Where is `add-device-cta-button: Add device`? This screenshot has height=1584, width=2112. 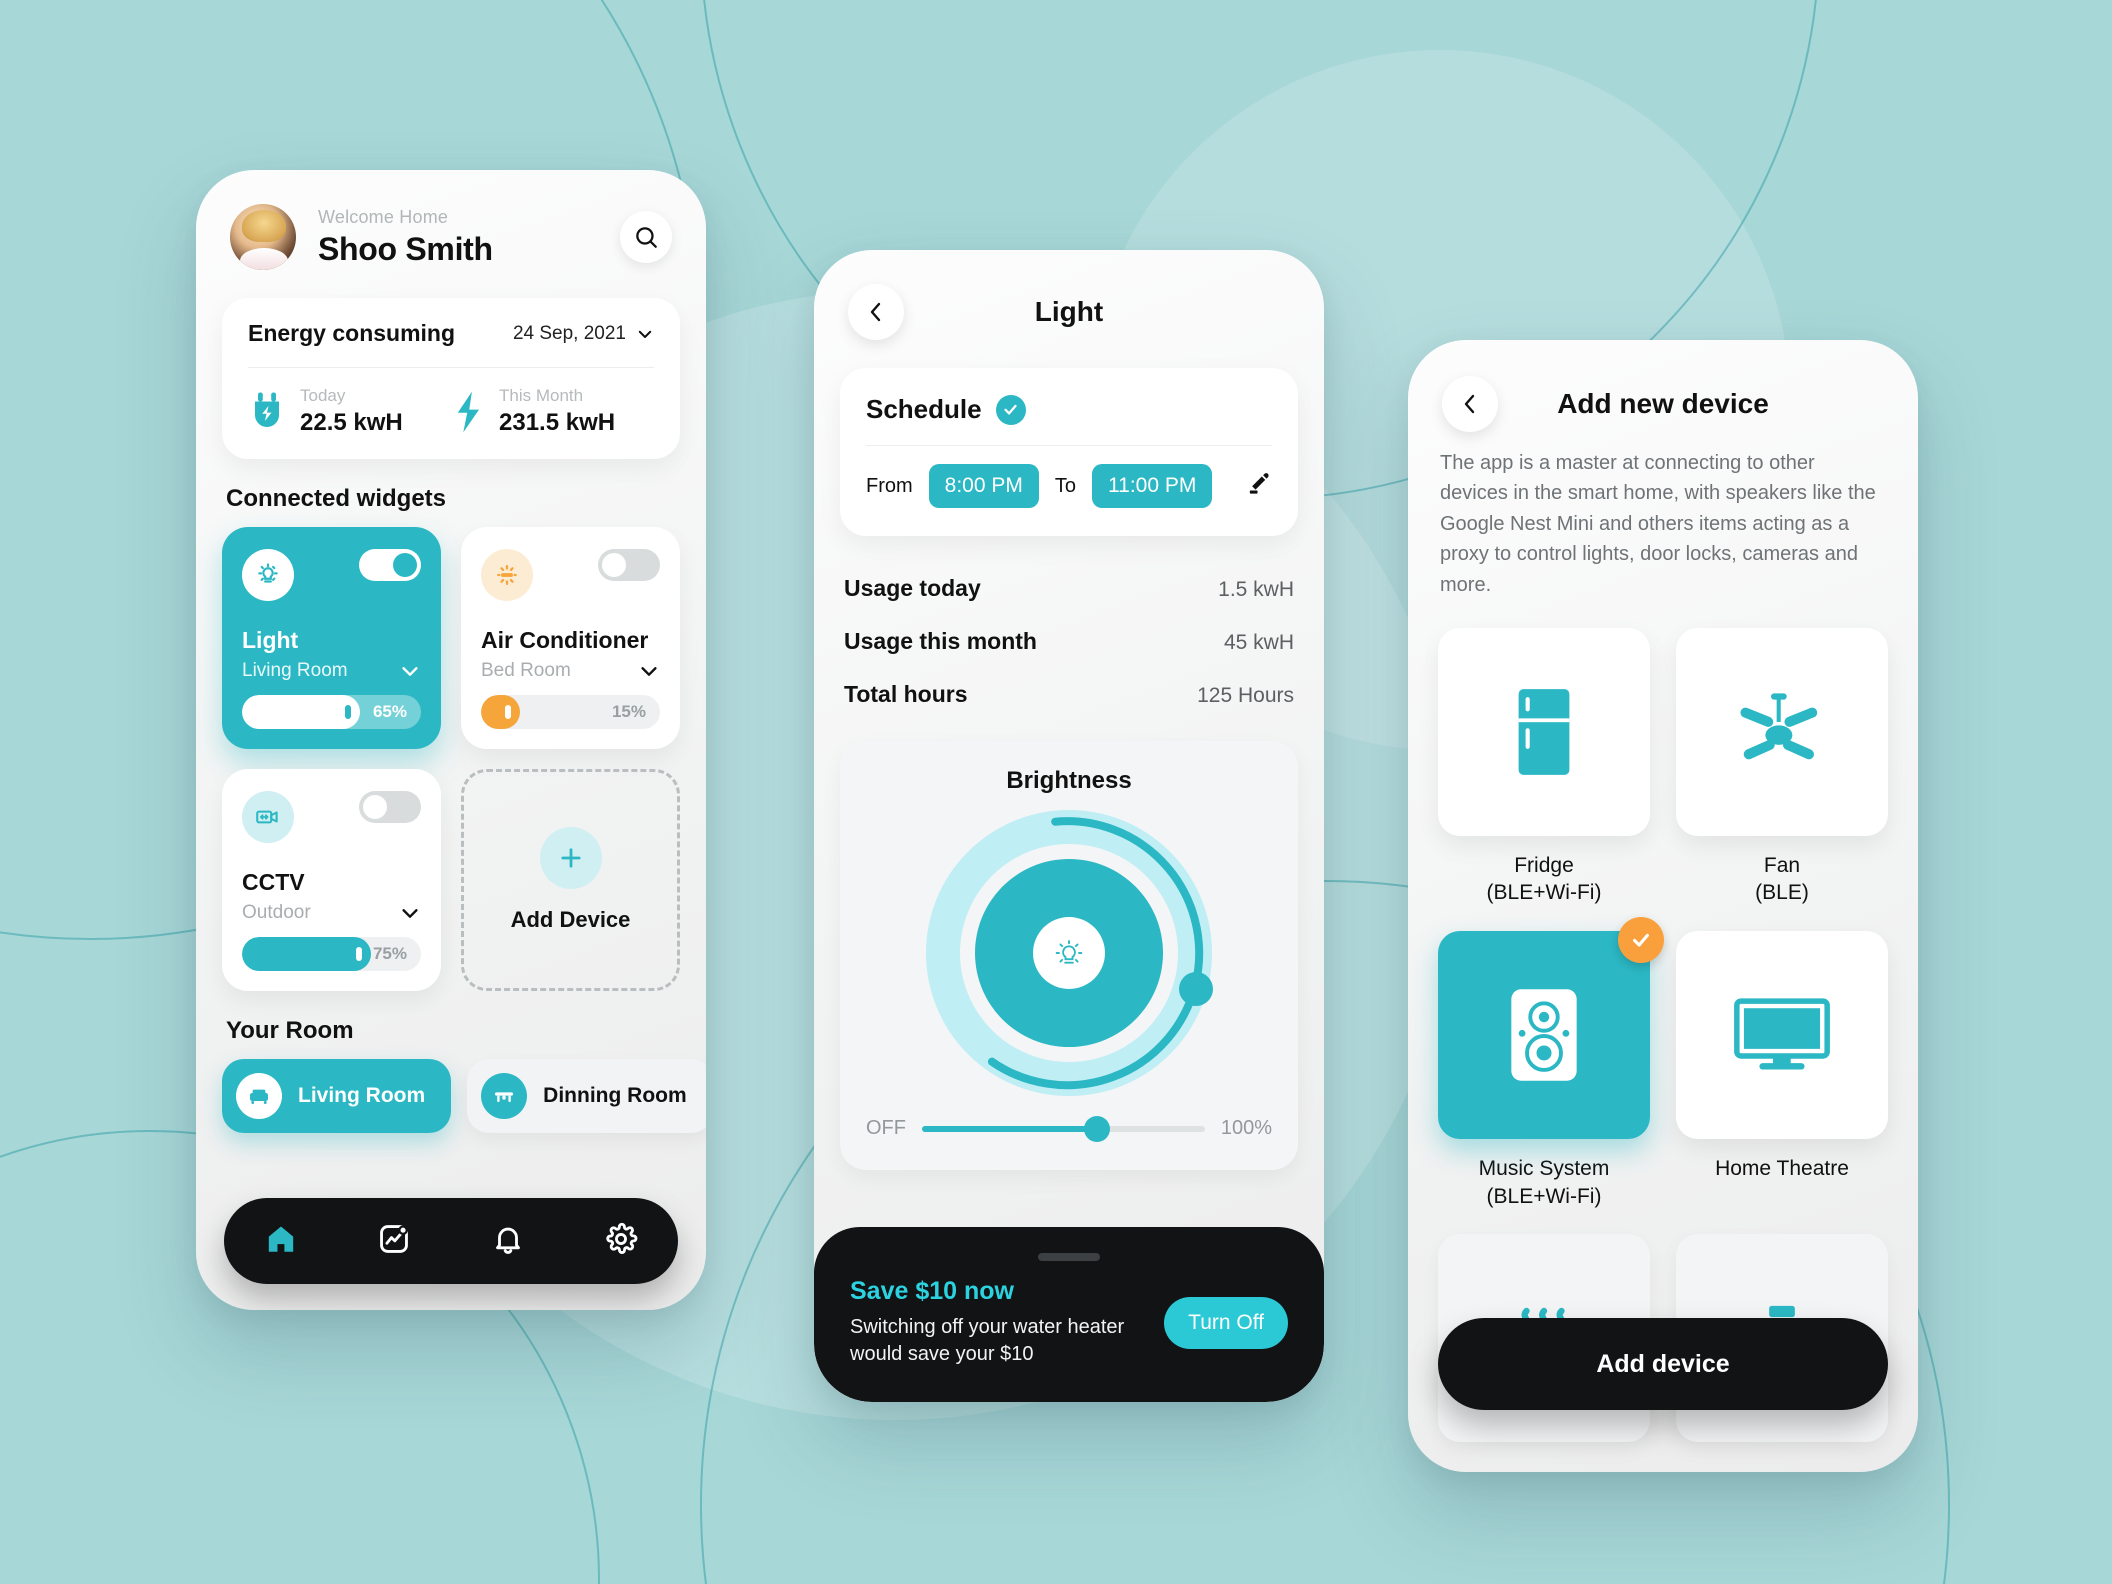 add-device-cta-button: Add device is located at coordinates (1663, 1364).